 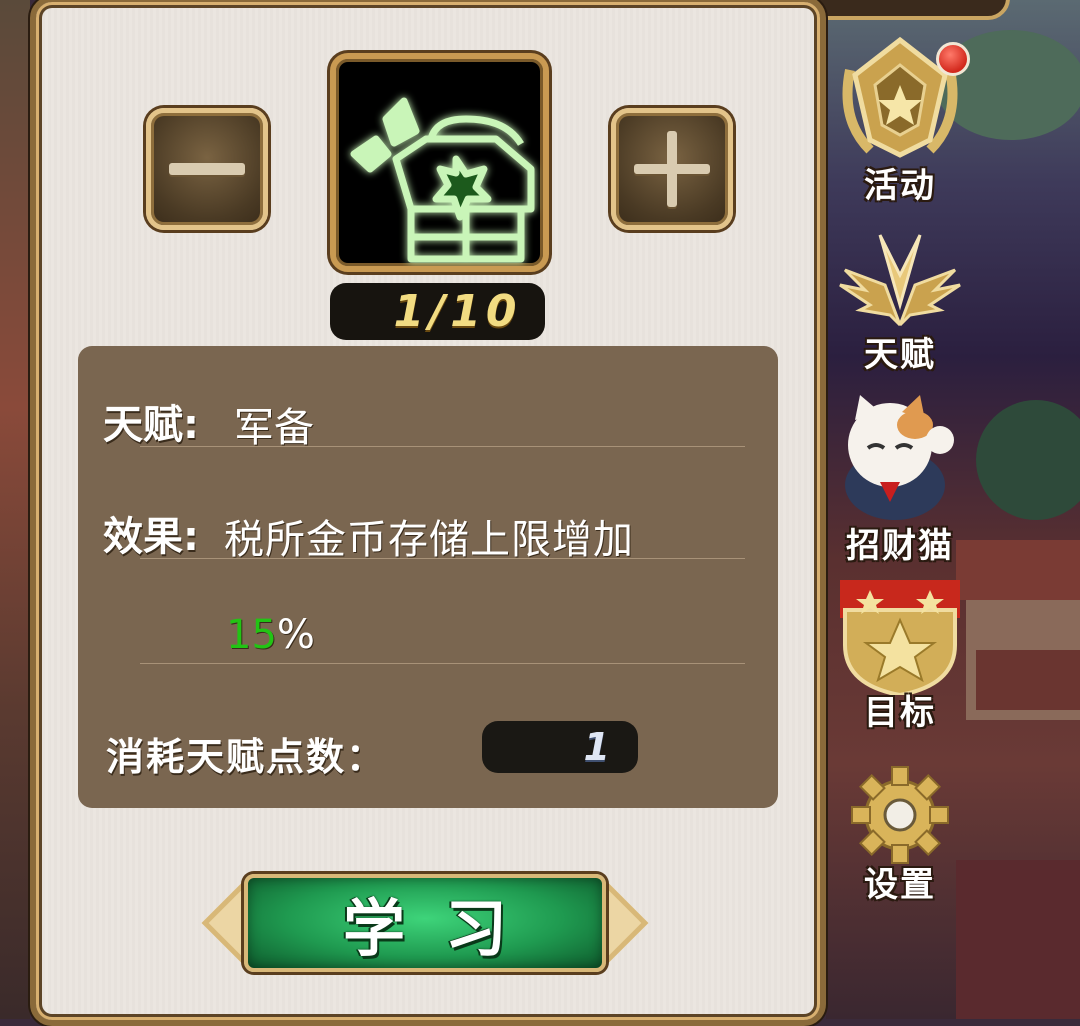 What do you see at coordinates (899, 457) in the screenshot?
I see `lucky-cat-icon` at bounding box center [899, 457].